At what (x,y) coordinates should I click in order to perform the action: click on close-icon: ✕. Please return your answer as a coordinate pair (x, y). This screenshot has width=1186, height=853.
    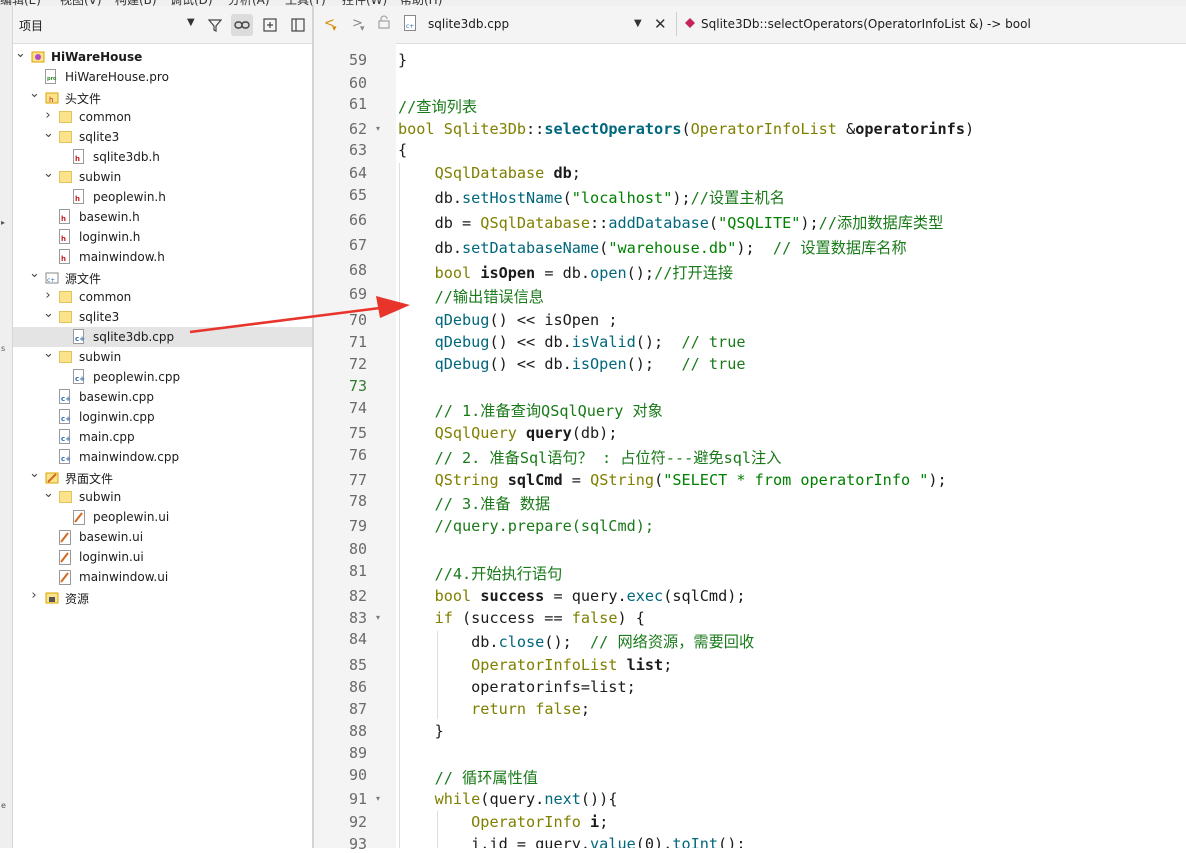
    Looking at the image, I should click on (660, 24).